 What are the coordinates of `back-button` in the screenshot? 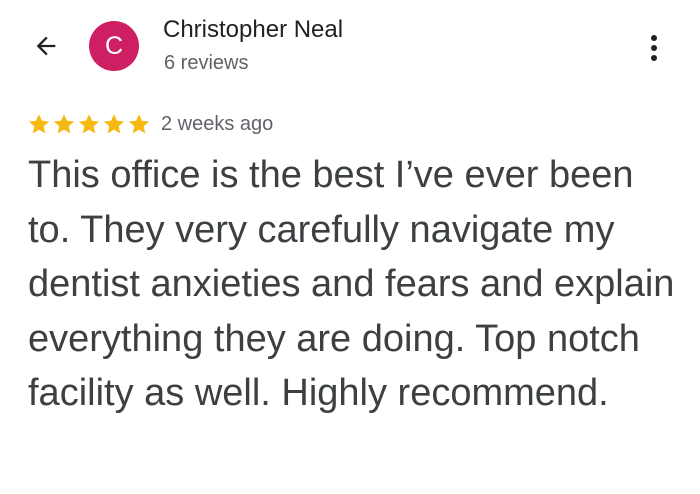 It's located at (46, 46).